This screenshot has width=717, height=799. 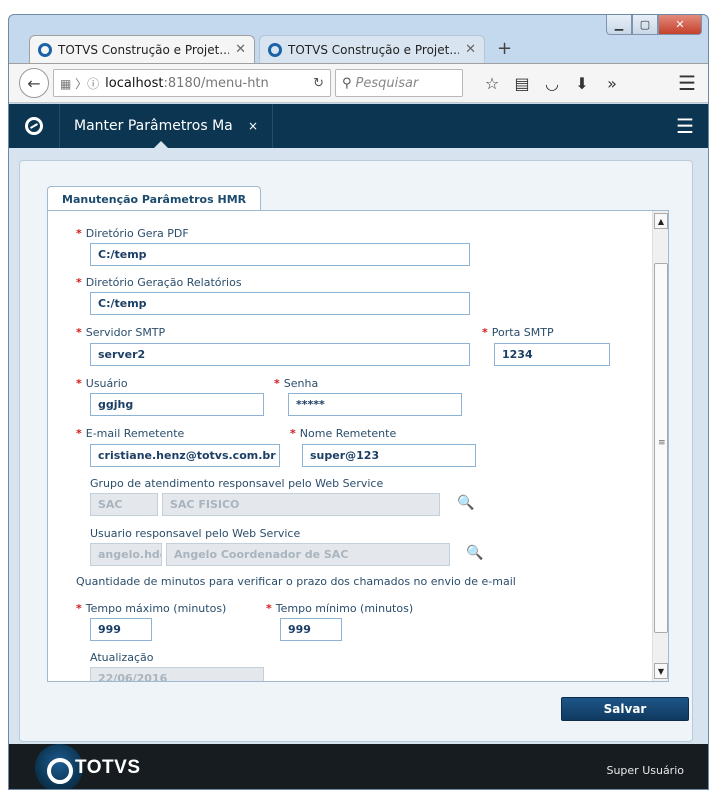 I want to click on browser-tab-2: TOTVS Construção e Projet... ✕, so click(x=372, y=49).